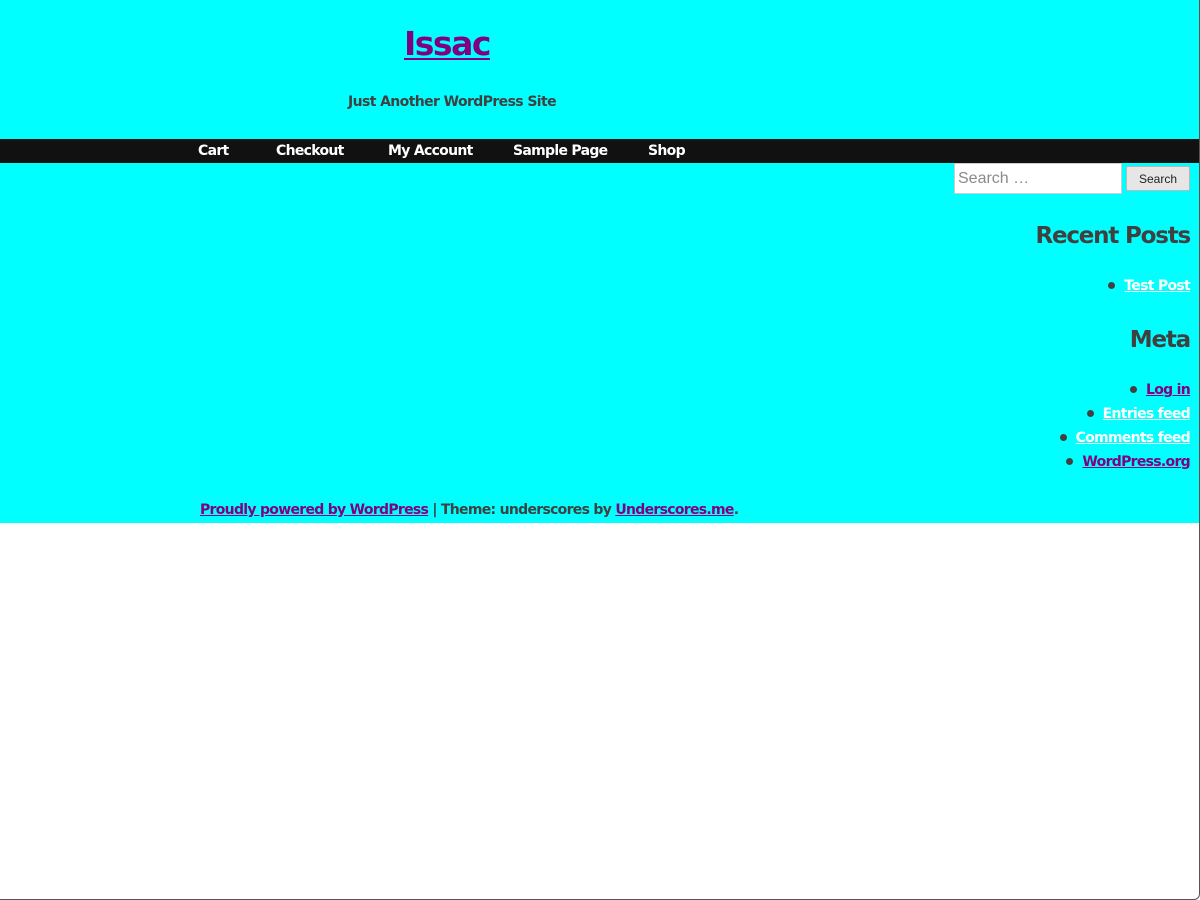 This screenshot has height=900, width=1200. I want to click on nav-item-sample-page: Sample Page, so click(560, 151).